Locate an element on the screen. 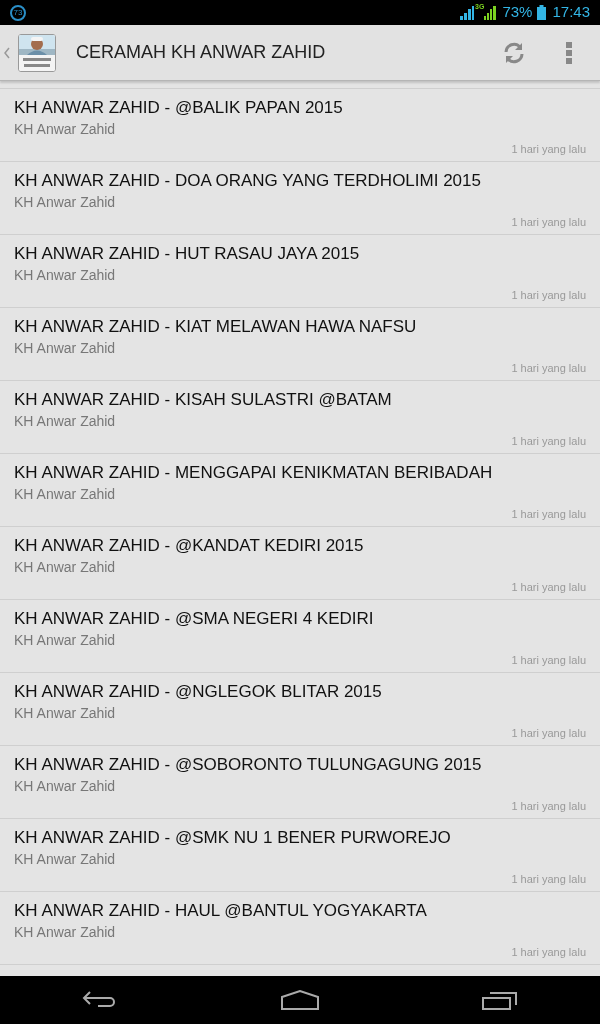 The image size is (600, 1024). list-item: KH ANWAR ZAHID - @SOBORONTO TULUNGAGUNG 2015 KH Anwar Zahid 1 hari yang lalu is located at coordinates (300, 782).